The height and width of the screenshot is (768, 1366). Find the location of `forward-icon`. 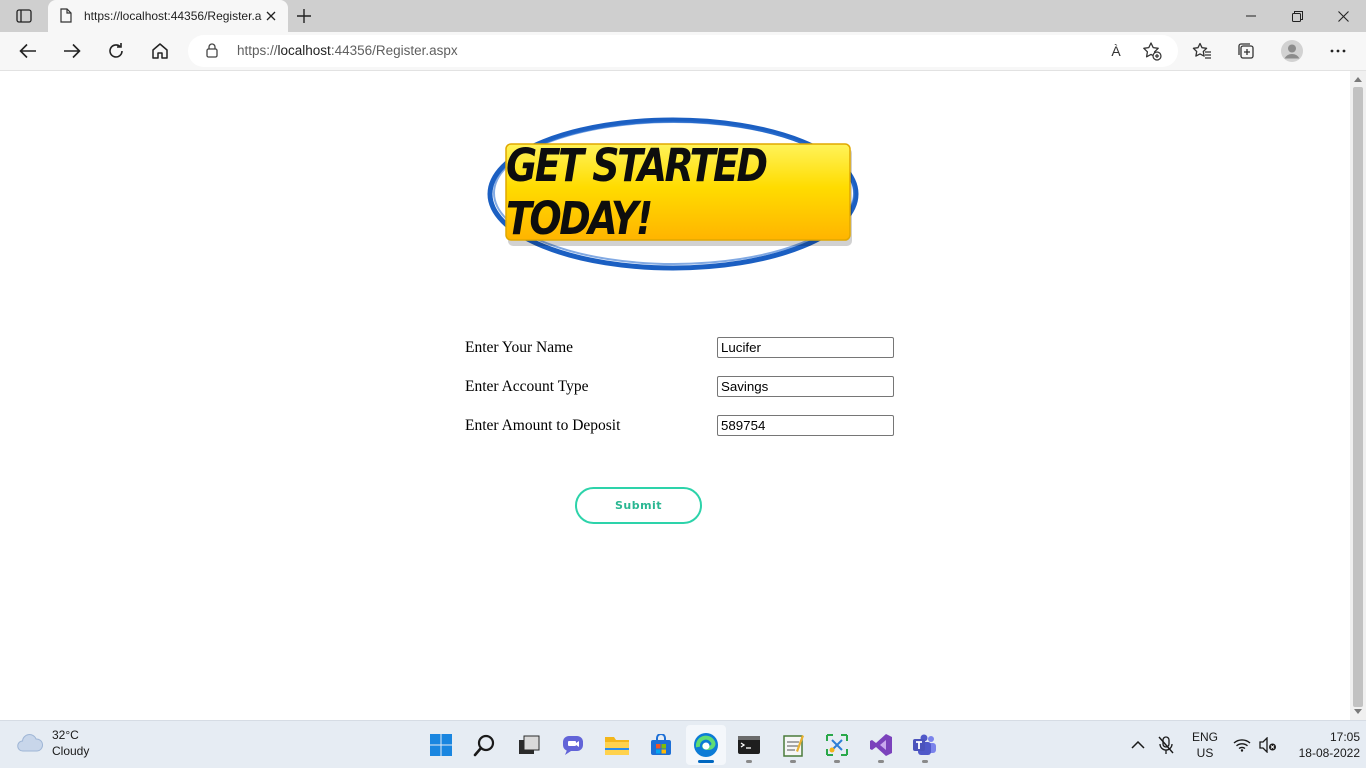

forward-icon is located at coordinates (72, 51).